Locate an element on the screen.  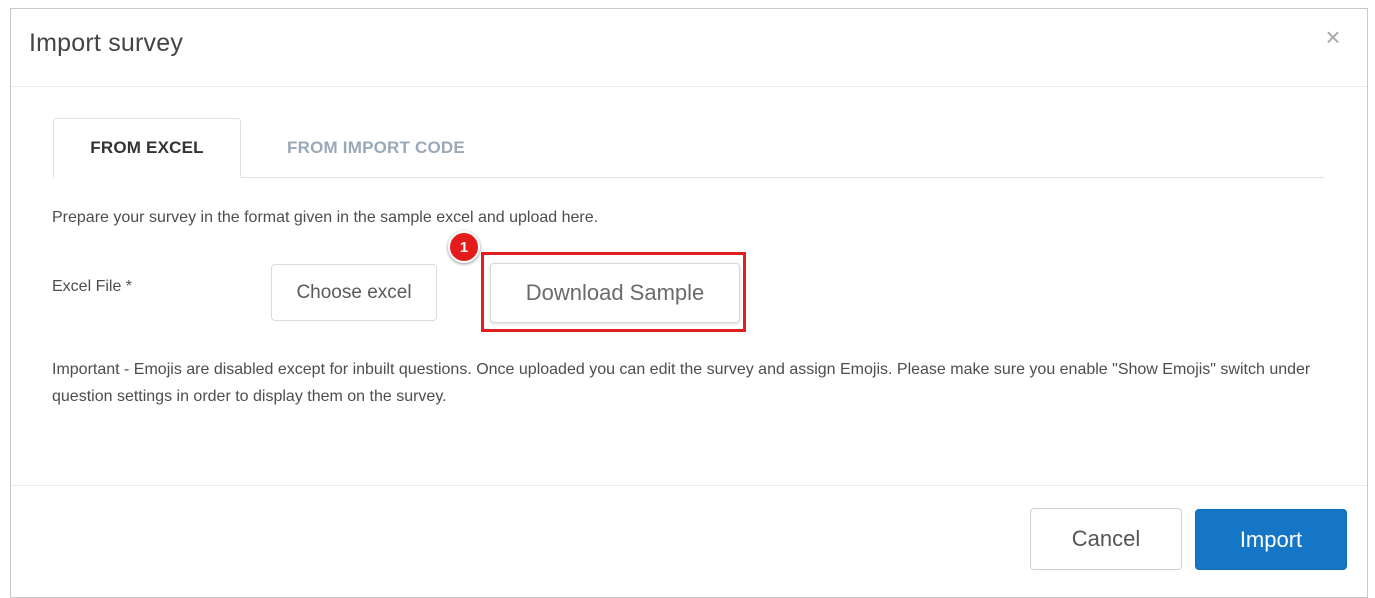
dialog-title: Import survey is located at coordinates (106, 43).